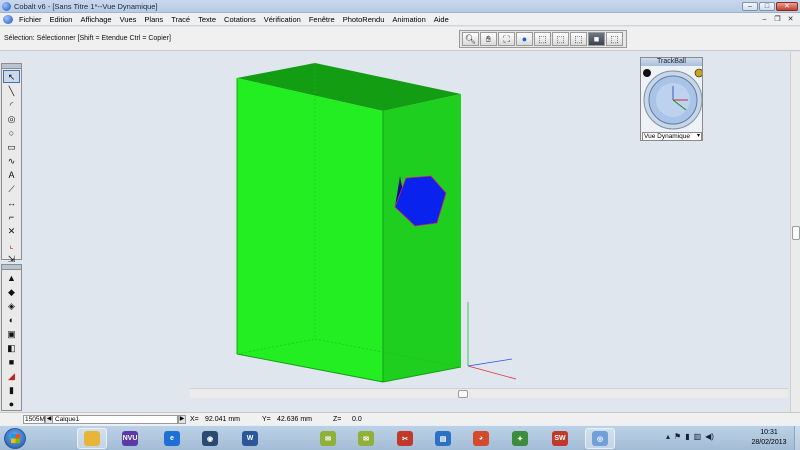  I want to click on extend-icon: ✕, so click(11, 230).